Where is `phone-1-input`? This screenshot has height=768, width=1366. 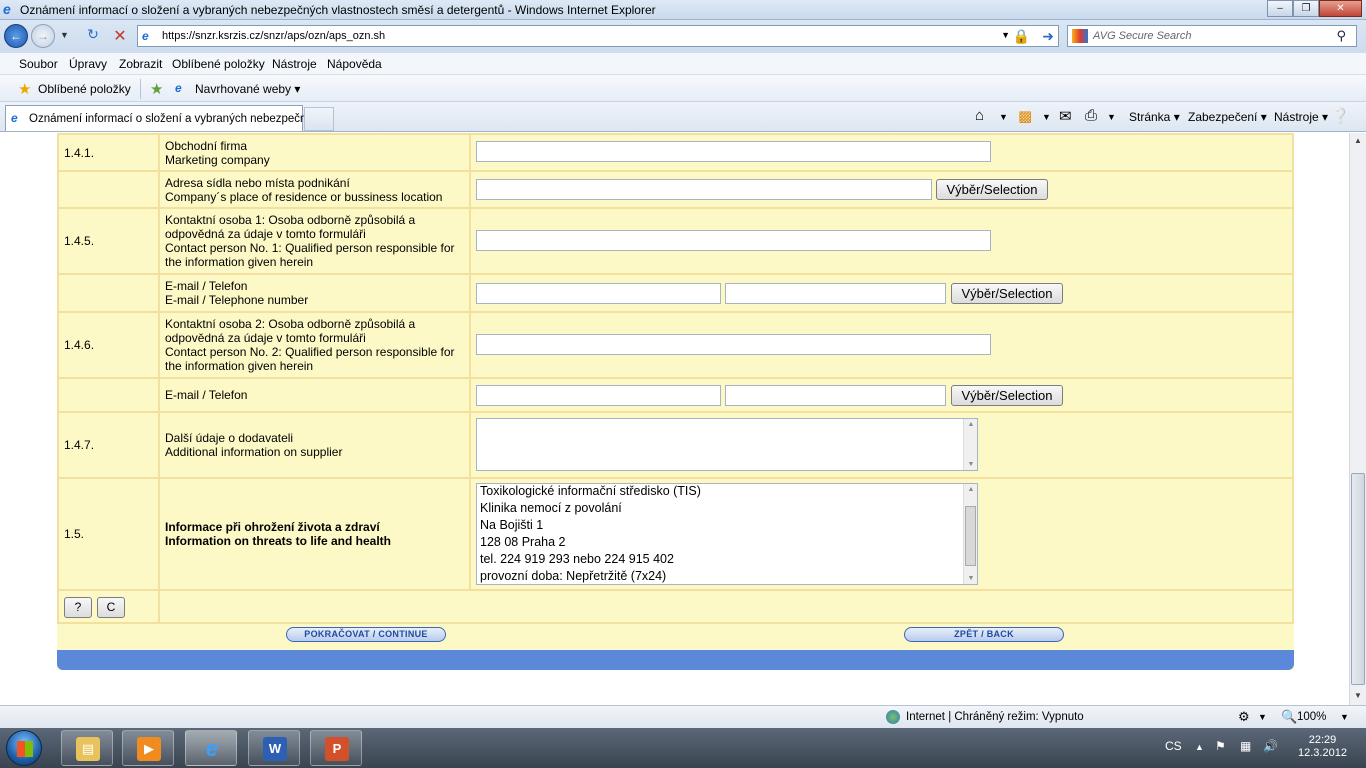 phone-1-input is located at coordinates (835, 293).